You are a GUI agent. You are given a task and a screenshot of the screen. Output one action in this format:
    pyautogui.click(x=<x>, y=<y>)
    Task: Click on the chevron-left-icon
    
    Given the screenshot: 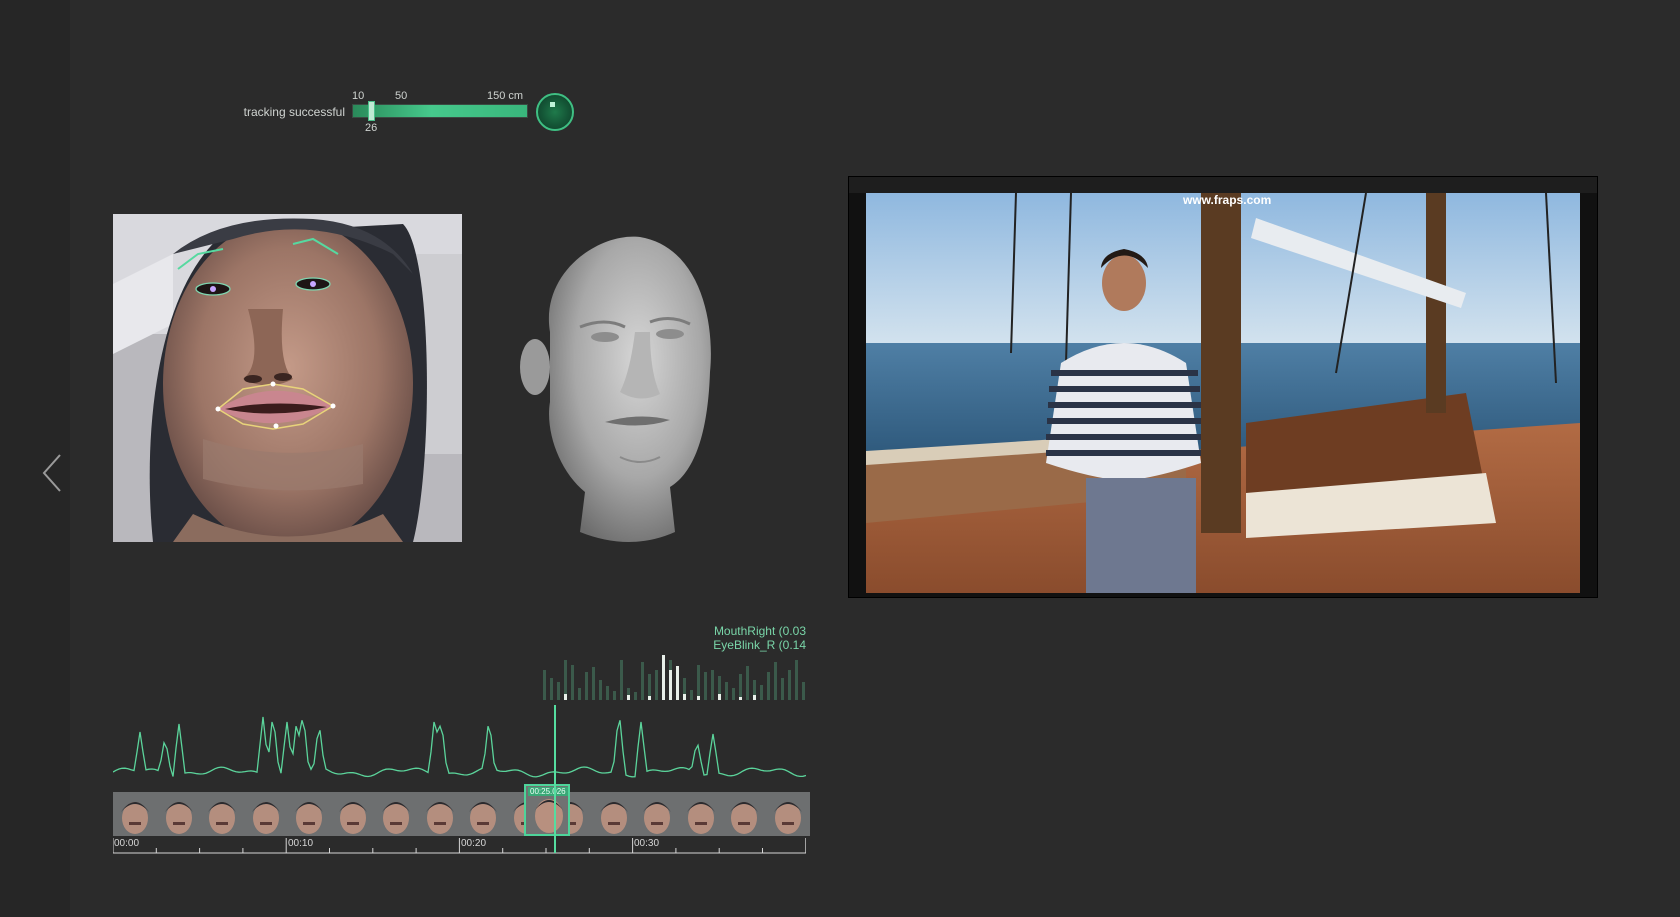 What is the action you would take?
    pyautogui.click(x=53, y=473)
    